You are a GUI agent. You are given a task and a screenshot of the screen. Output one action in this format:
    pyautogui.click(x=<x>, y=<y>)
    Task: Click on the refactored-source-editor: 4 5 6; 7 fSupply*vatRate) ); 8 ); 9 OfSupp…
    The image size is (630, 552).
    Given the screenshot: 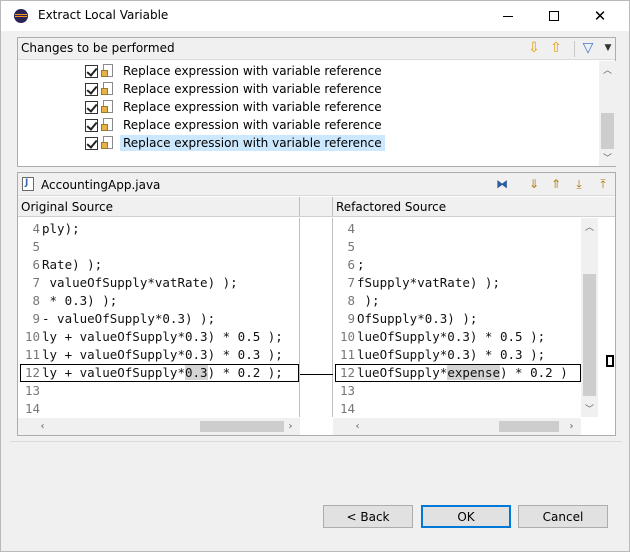 What is the action you would take?
    pyautogui.click(x=457, y=317)
    